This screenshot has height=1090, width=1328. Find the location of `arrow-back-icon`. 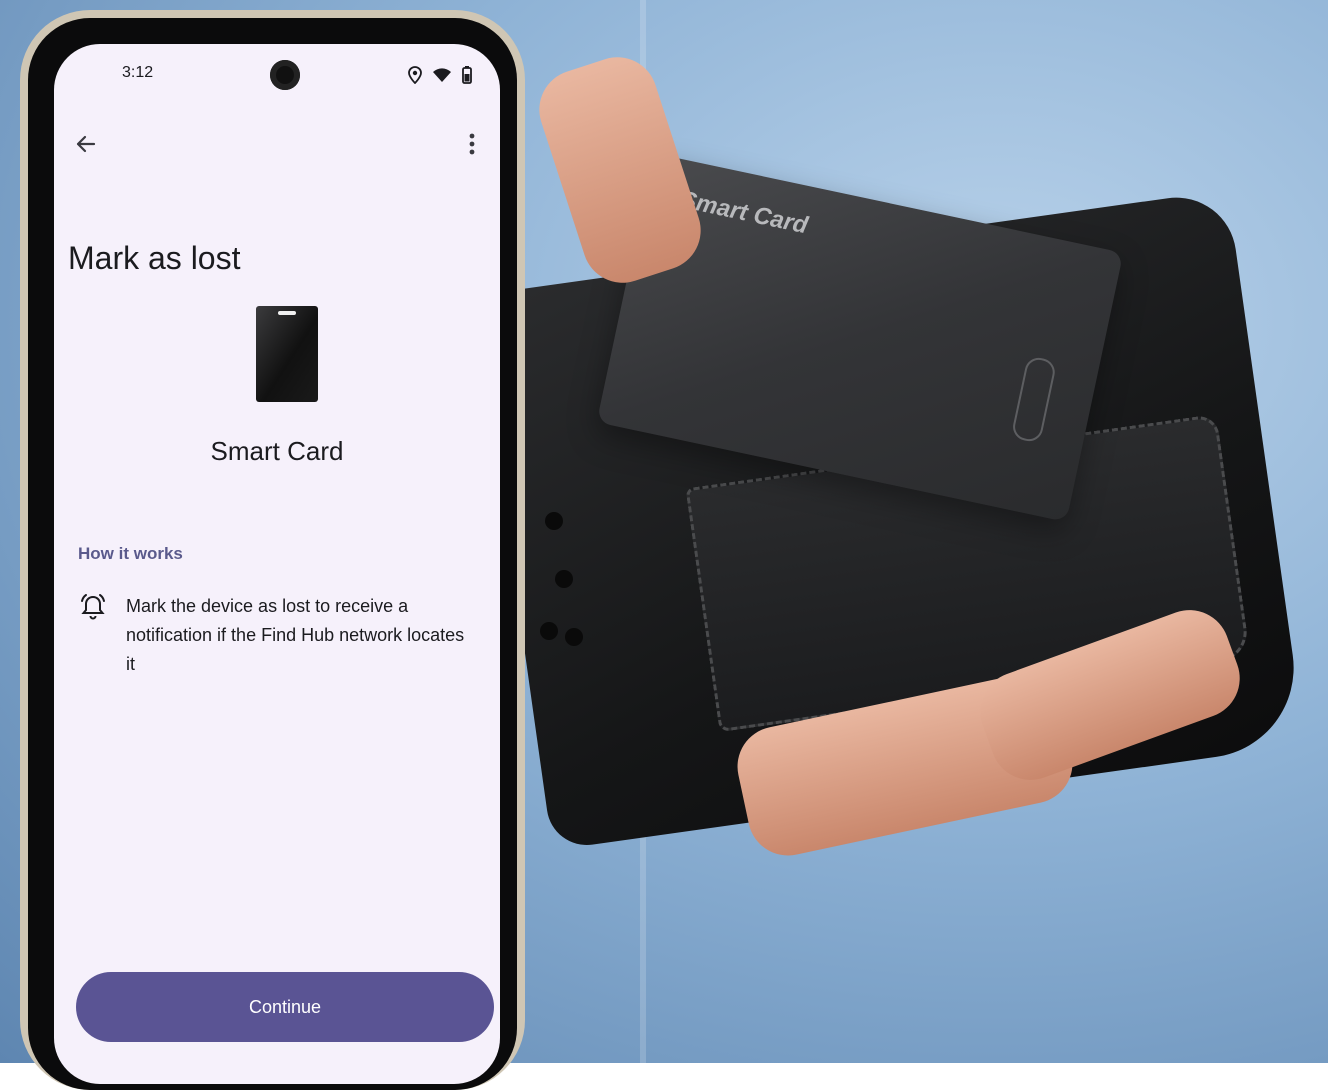

arrow-back-icon is located at coordinates (86, 144).